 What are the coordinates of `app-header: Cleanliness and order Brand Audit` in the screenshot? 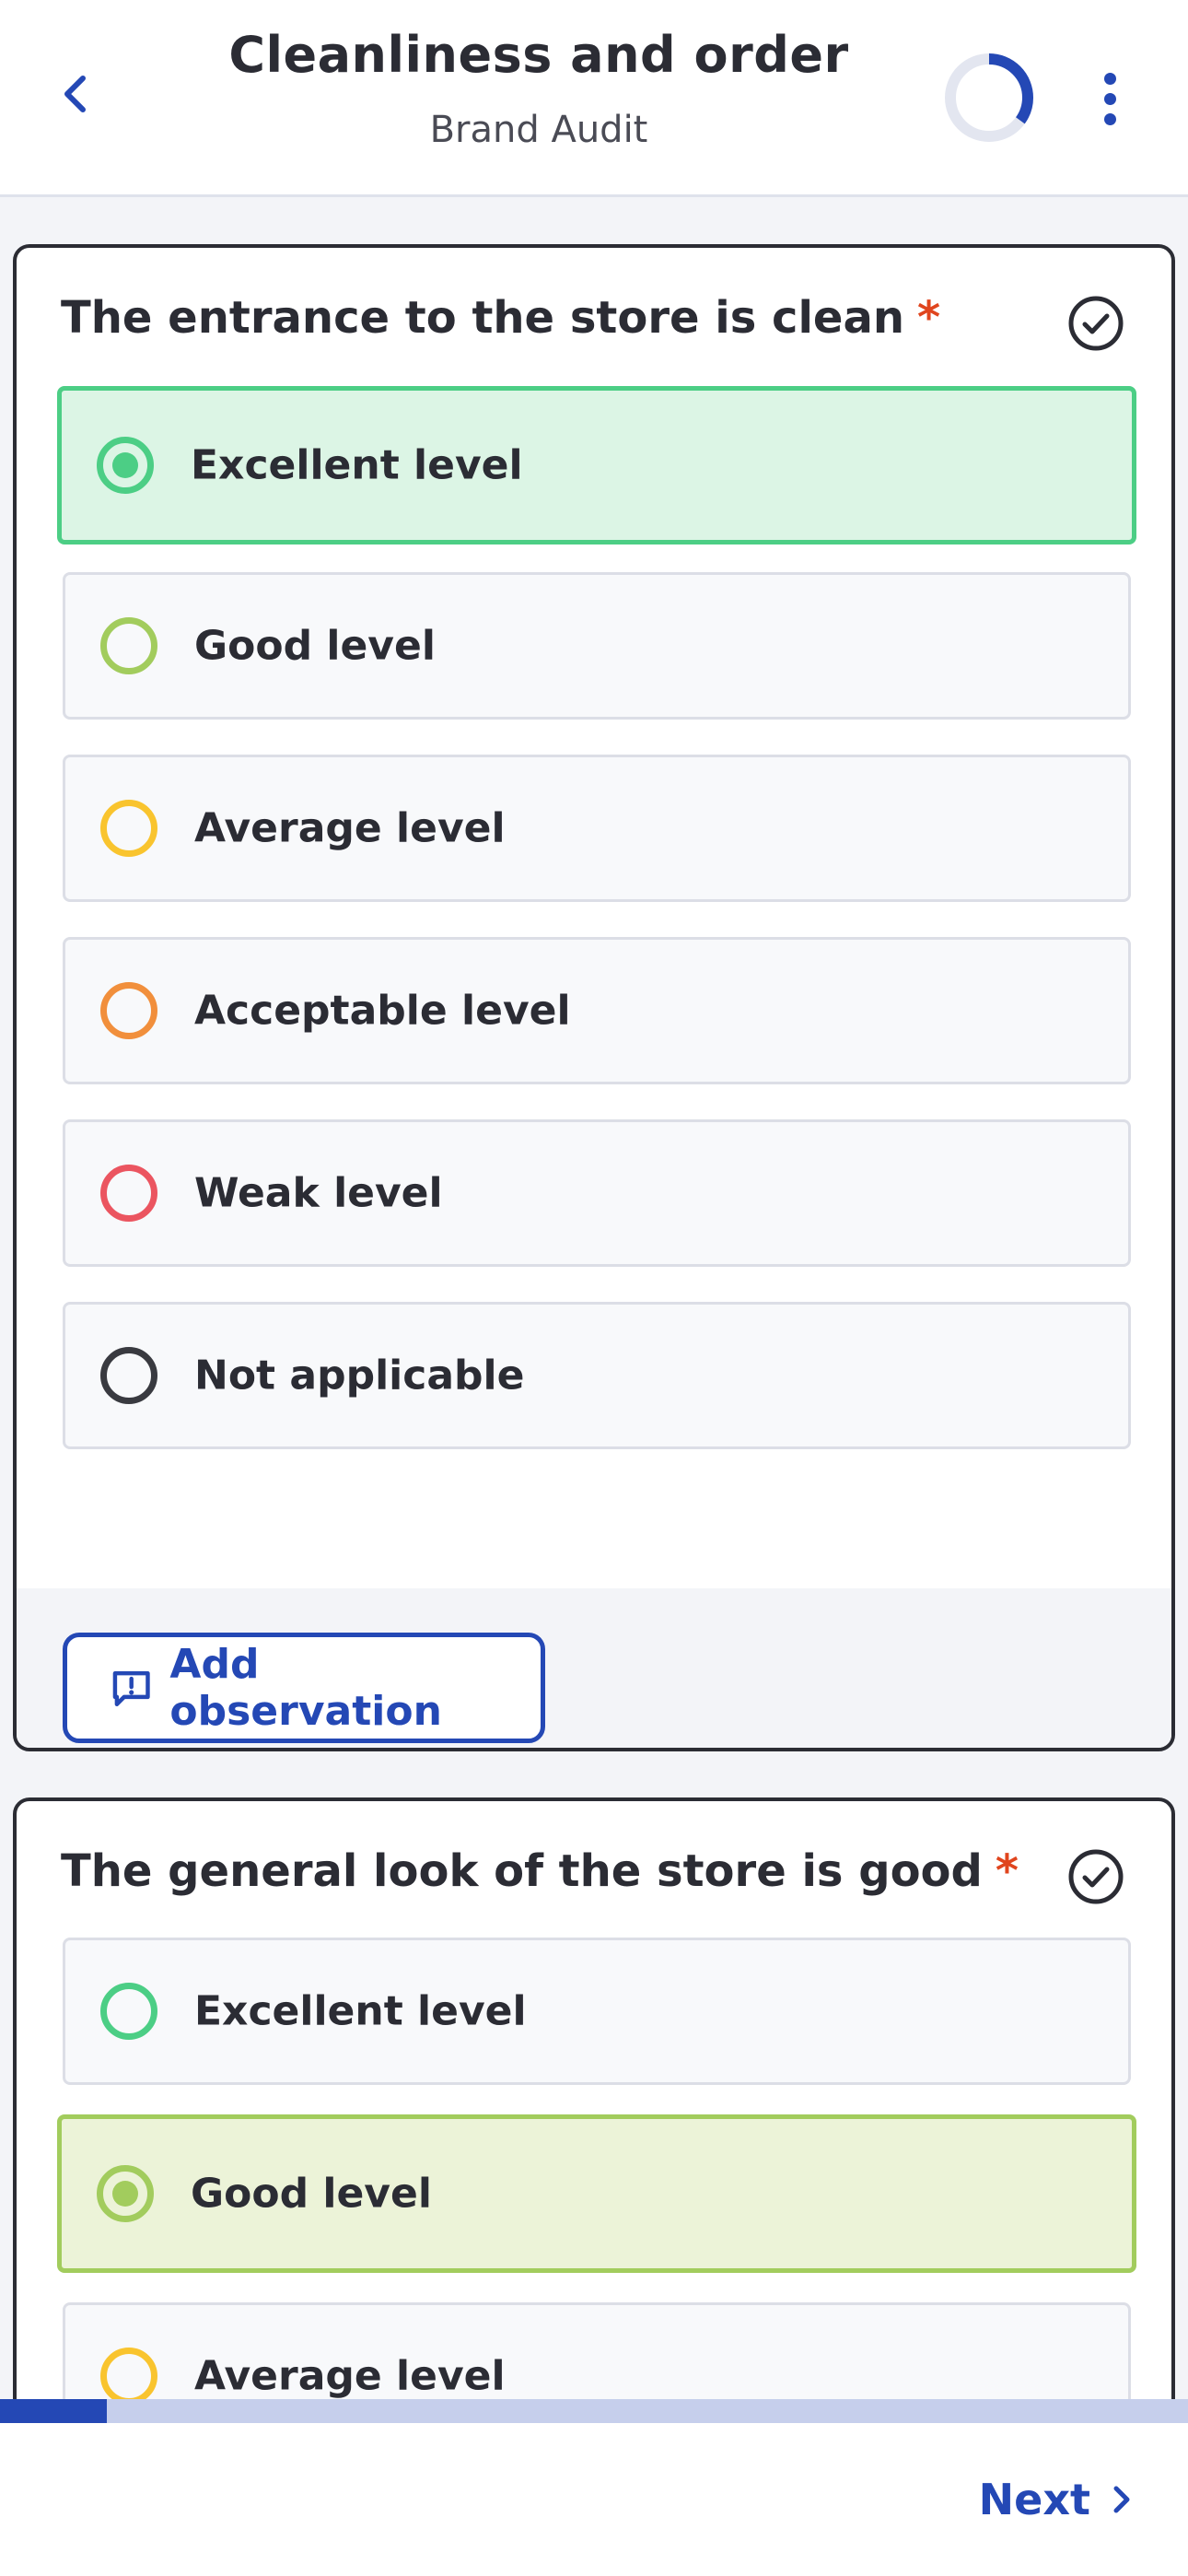 It's located at (594, 98).